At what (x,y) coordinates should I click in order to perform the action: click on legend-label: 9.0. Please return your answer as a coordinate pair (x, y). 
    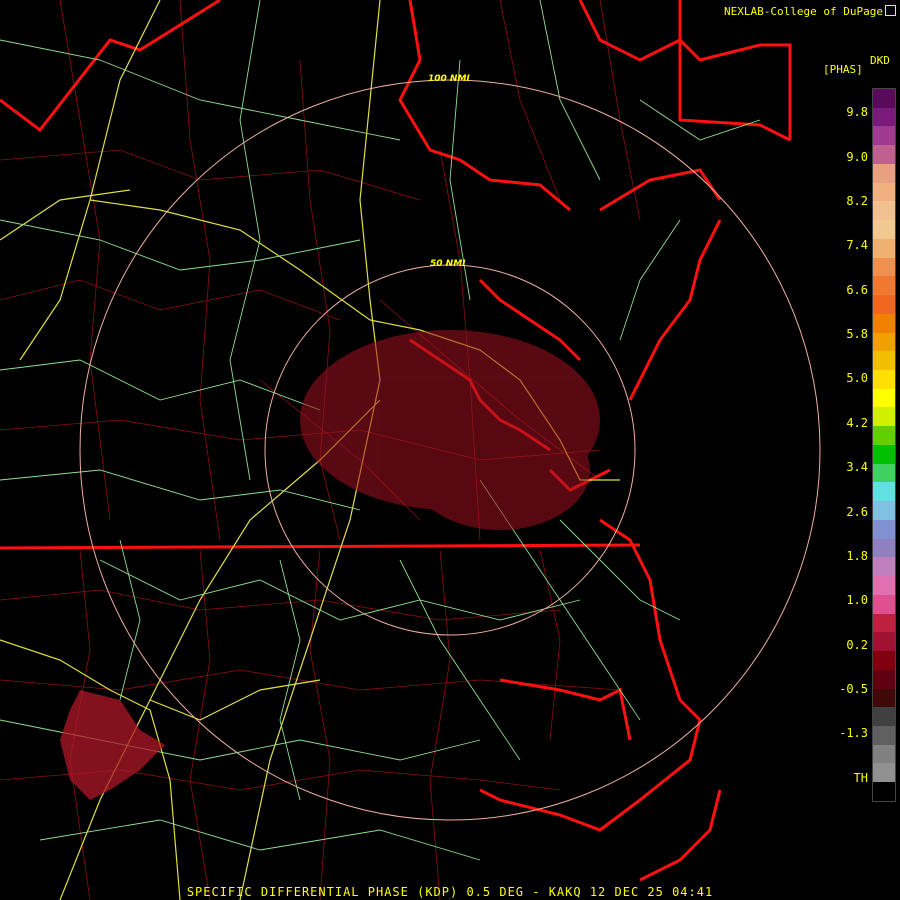
    Looking at the image, I should click on (857, 157).